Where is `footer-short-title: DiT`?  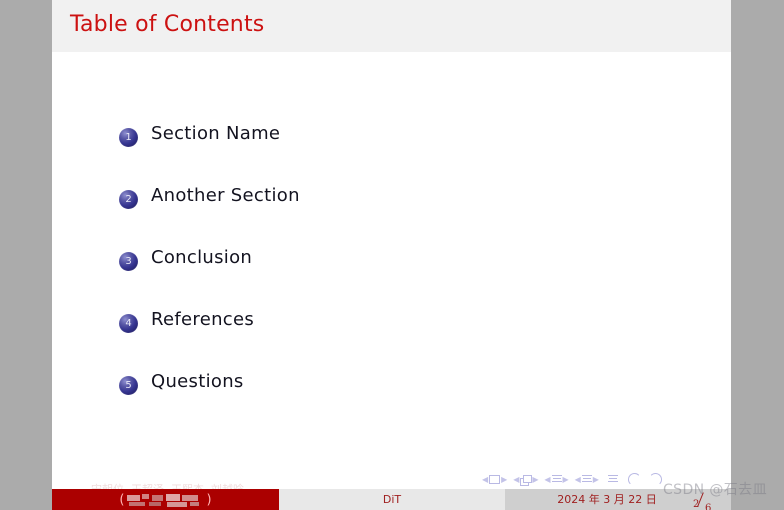
footer-short-title: DiT is located at coordinates (392, 499).